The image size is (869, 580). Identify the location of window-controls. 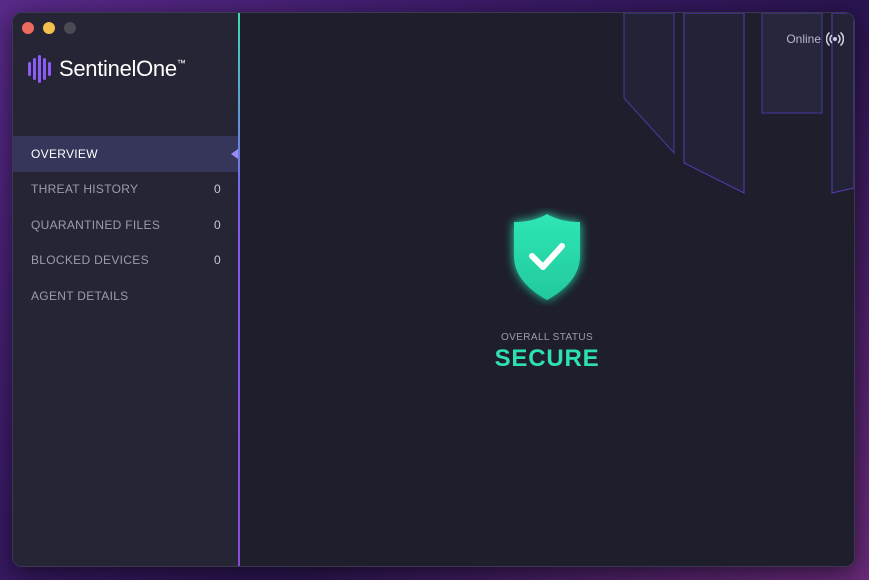
(49, 28).